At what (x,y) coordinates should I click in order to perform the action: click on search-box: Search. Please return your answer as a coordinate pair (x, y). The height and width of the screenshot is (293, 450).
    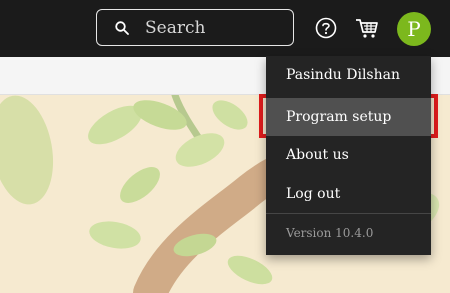
    Looking at the image, I should click on (195, 27).